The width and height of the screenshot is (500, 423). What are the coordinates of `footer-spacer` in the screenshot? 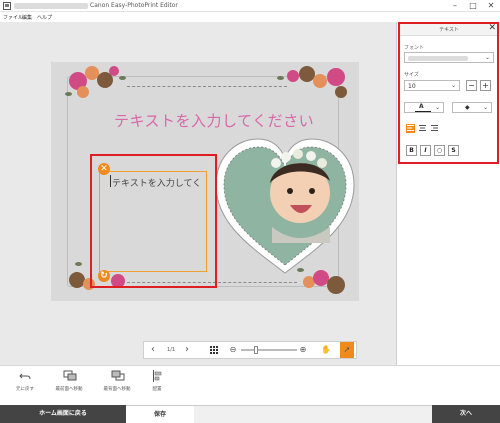 It's located at (313, 414).